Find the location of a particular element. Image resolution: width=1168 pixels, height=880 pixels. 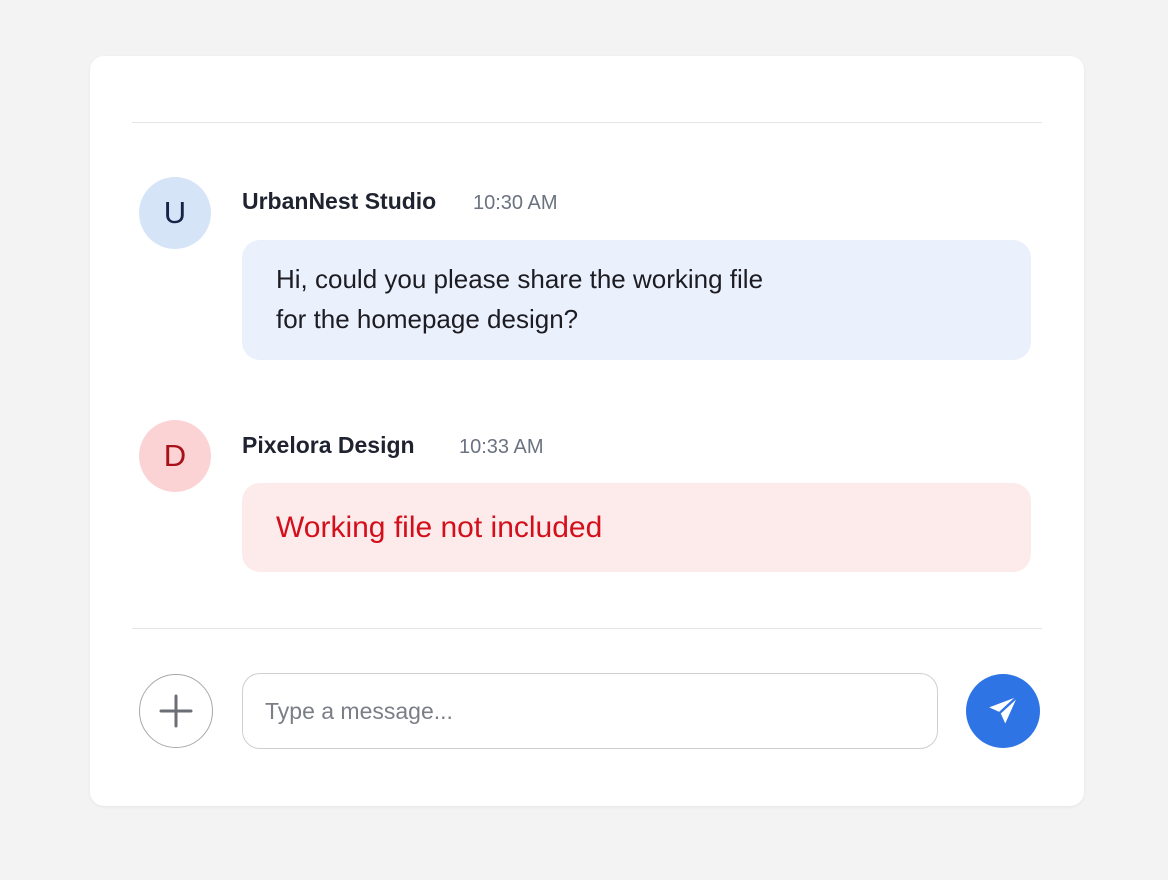

avatar: D is located at coordinates (175, 456).